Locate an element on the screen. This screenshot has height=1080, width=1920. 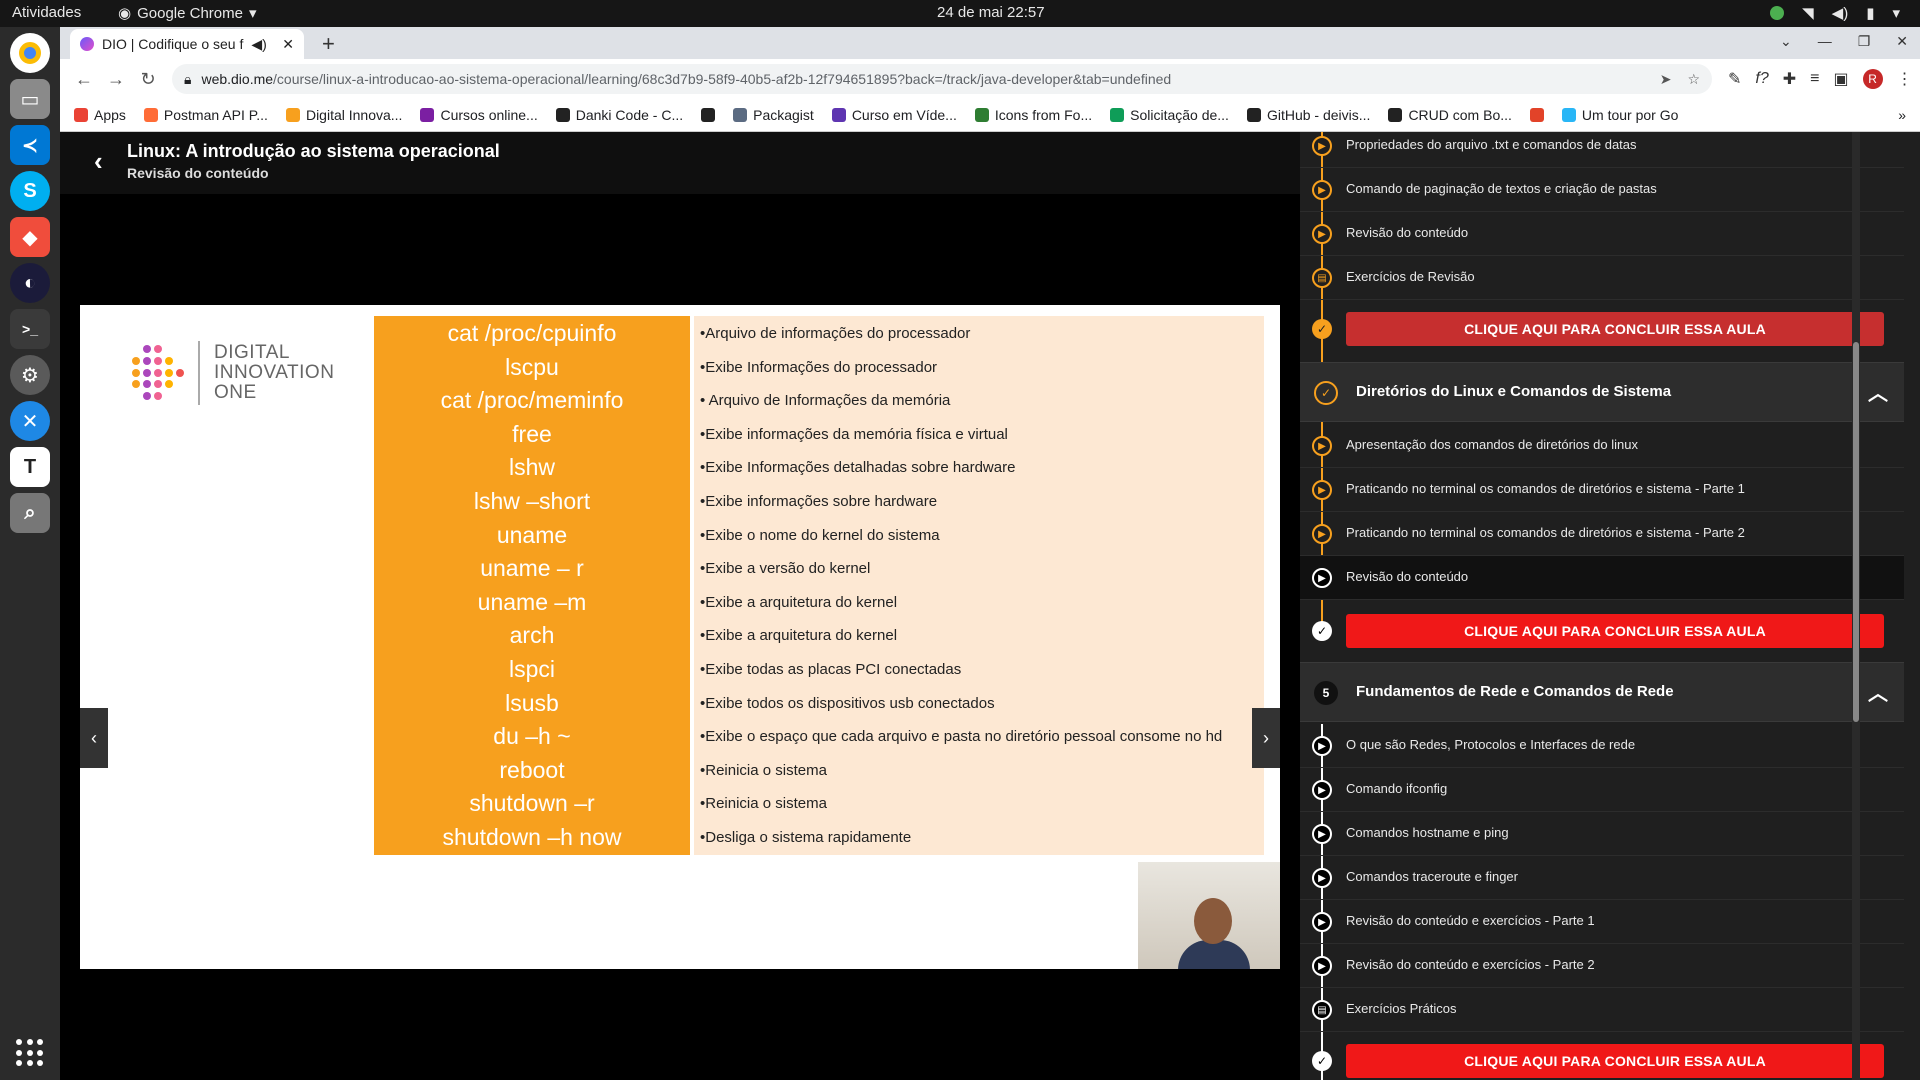
close-window-icon: ✕ is located at coordinates (1902, 41).